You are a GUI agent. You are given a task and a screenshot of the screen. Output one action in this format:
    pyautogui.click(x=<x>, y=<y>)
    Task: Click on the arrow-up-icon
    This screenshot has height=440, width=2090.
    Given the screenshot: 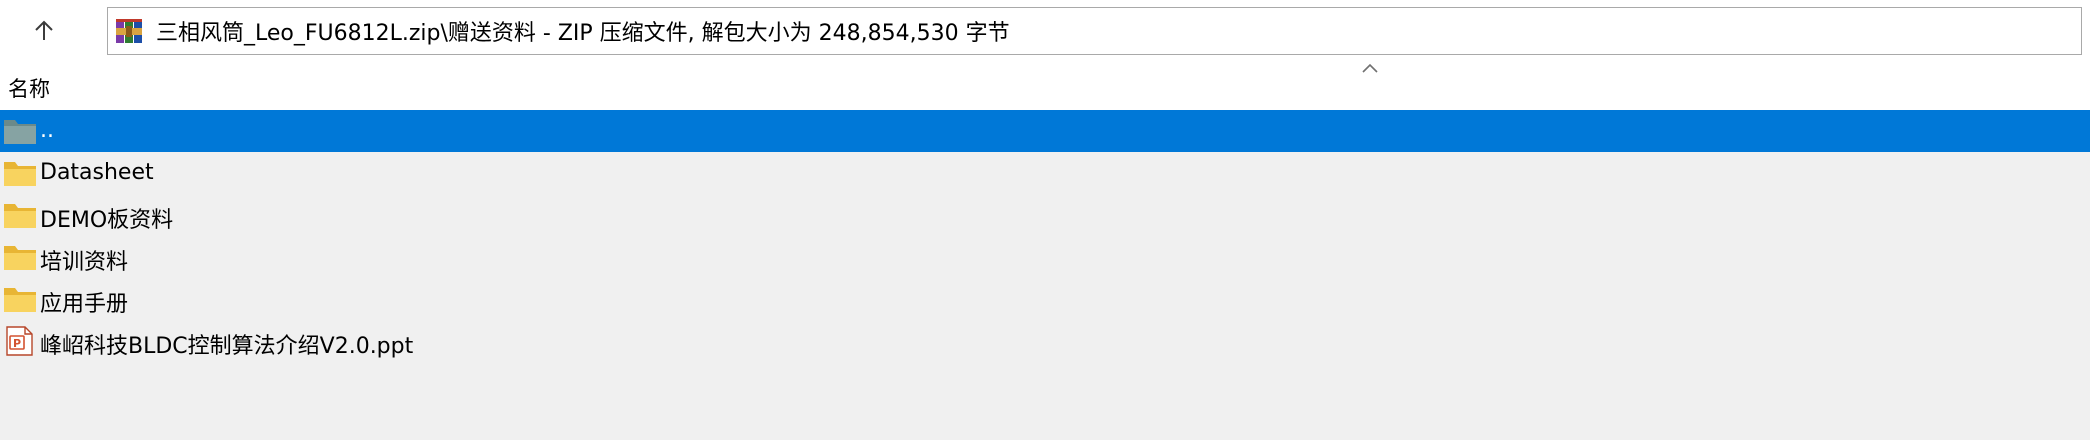 What is the action you would take?
    pyautogui.click(x=44, y=30)
    